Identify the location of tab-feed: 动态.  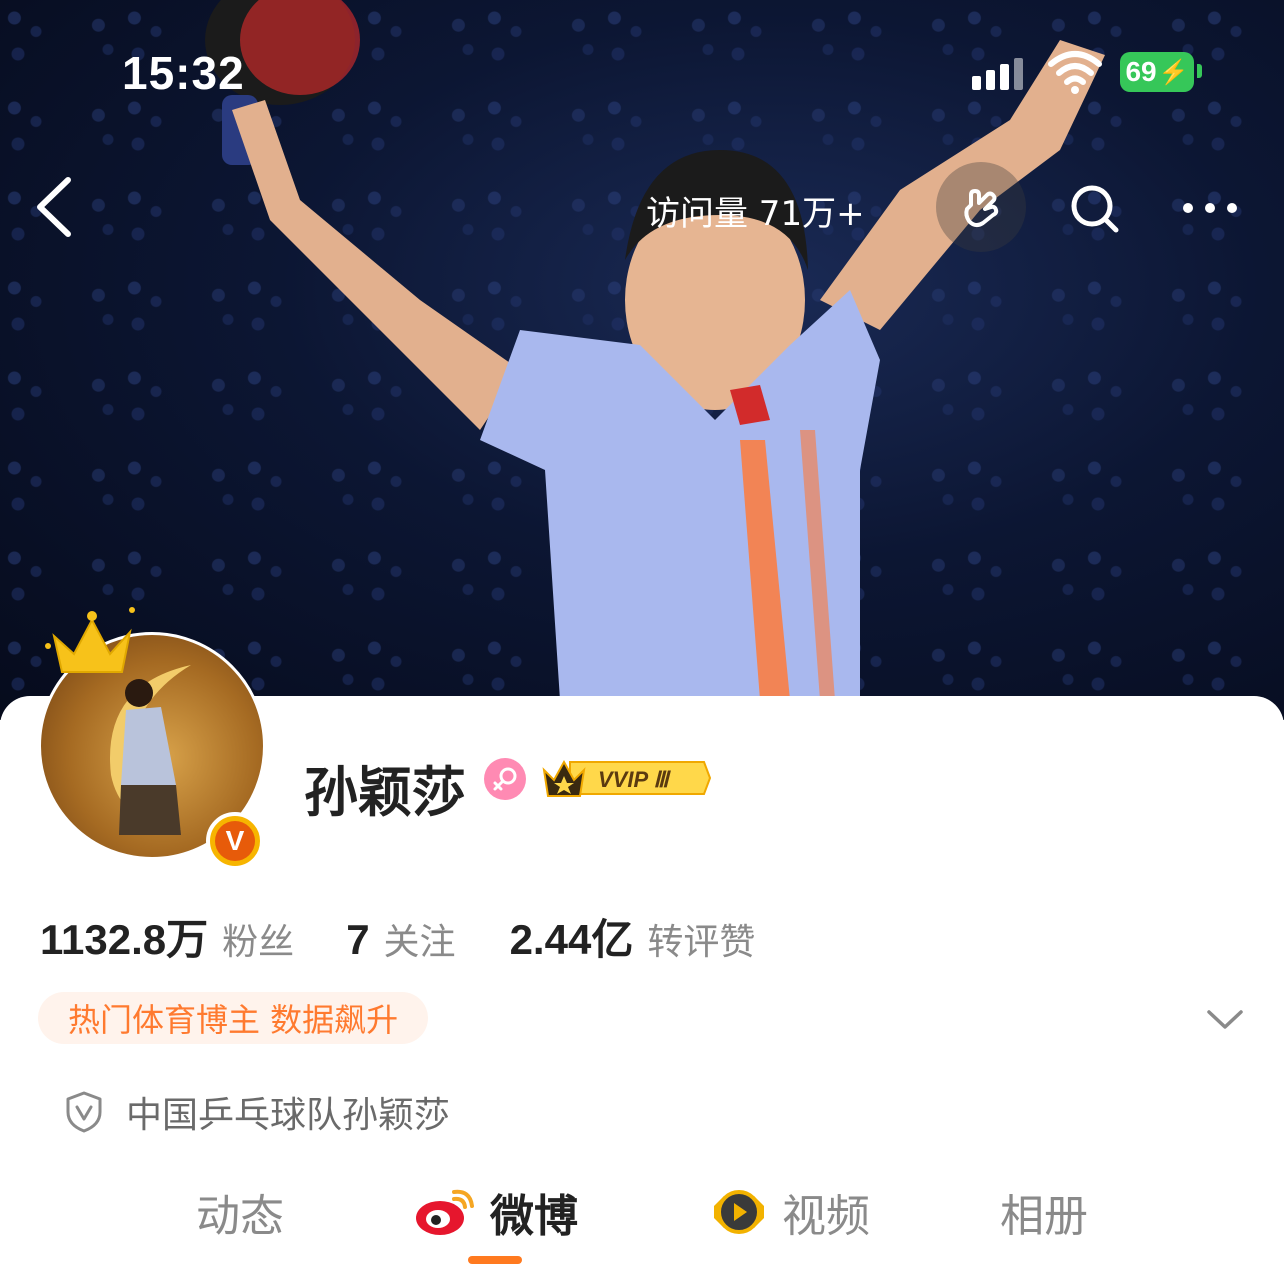
(240, 1212).